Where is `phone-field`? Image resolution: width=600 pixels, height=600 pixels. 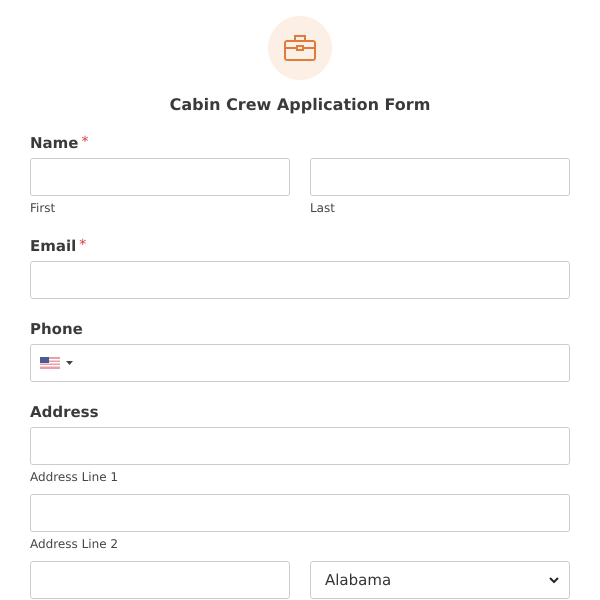 phone-field is located at coordinates (300, 363).